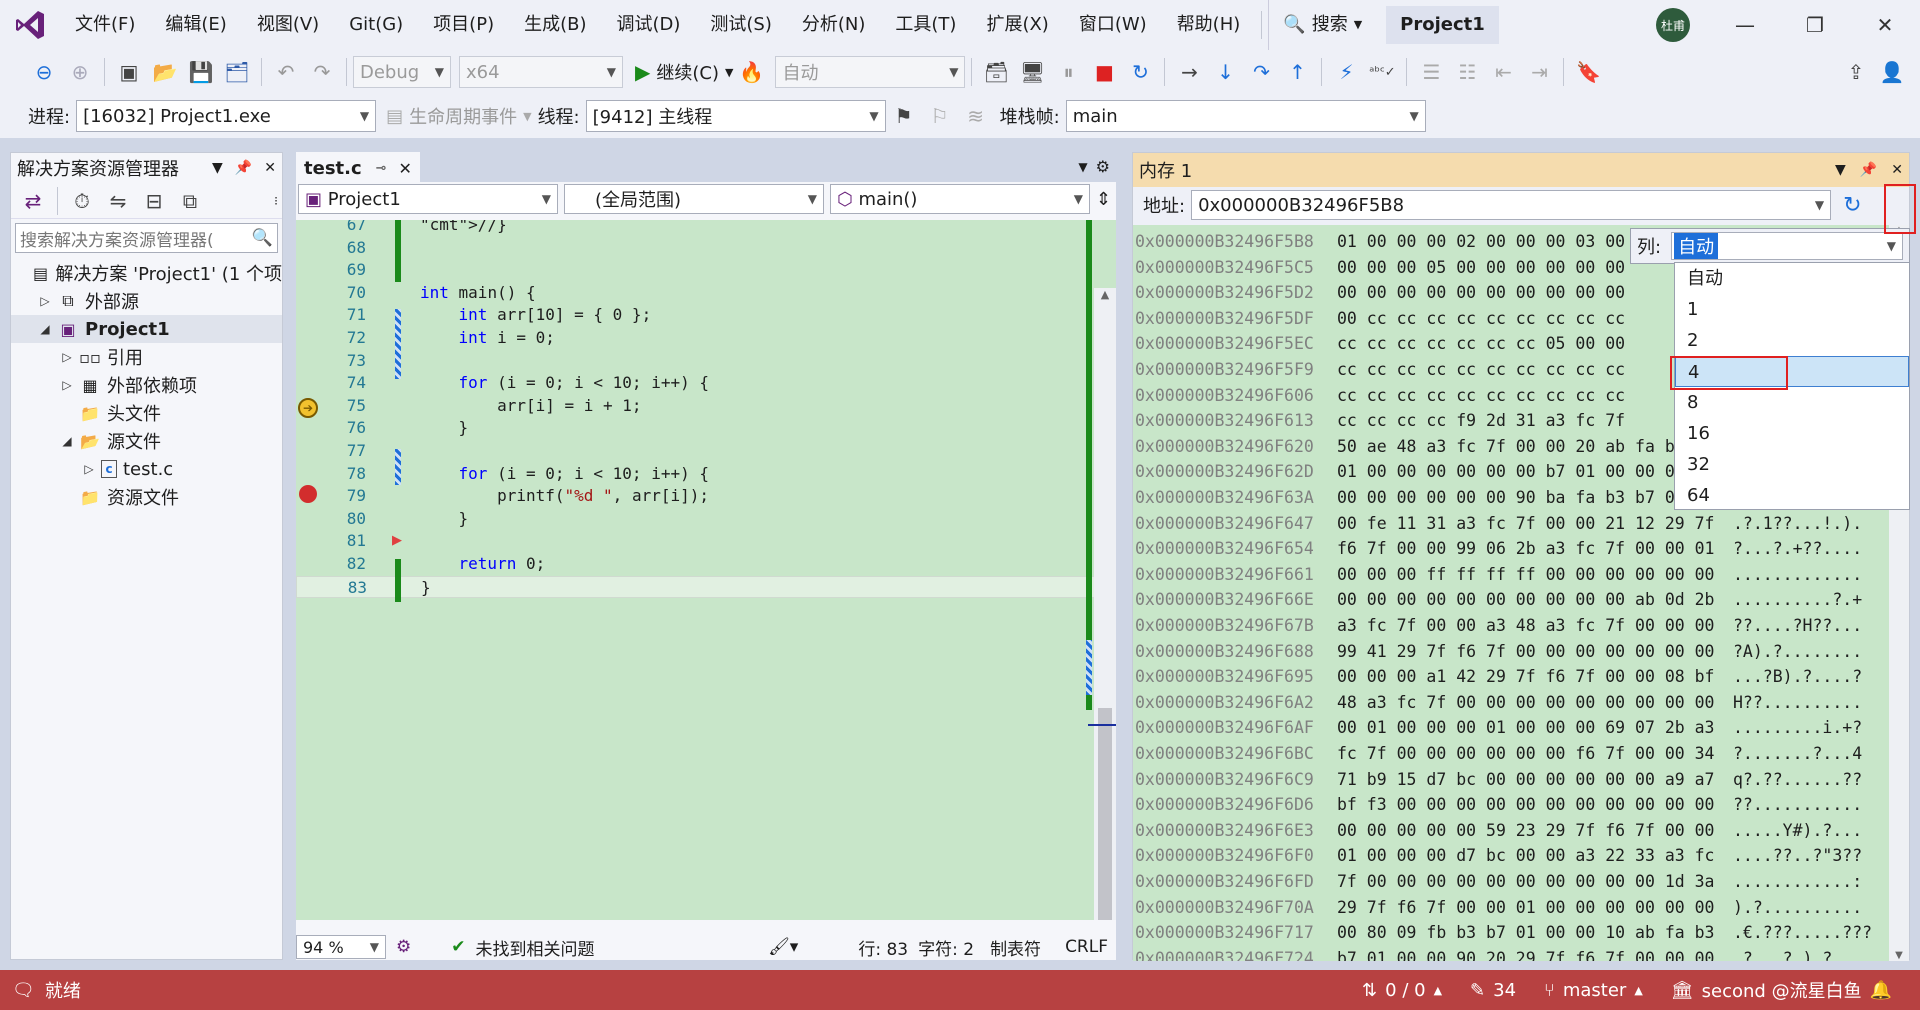 This screenshot has width=1920, height=1010. What do you see at coordinates (1103, 166) in the screenshot?
I see `gear-icon: ⚙` at bounding box center [1103, 166].